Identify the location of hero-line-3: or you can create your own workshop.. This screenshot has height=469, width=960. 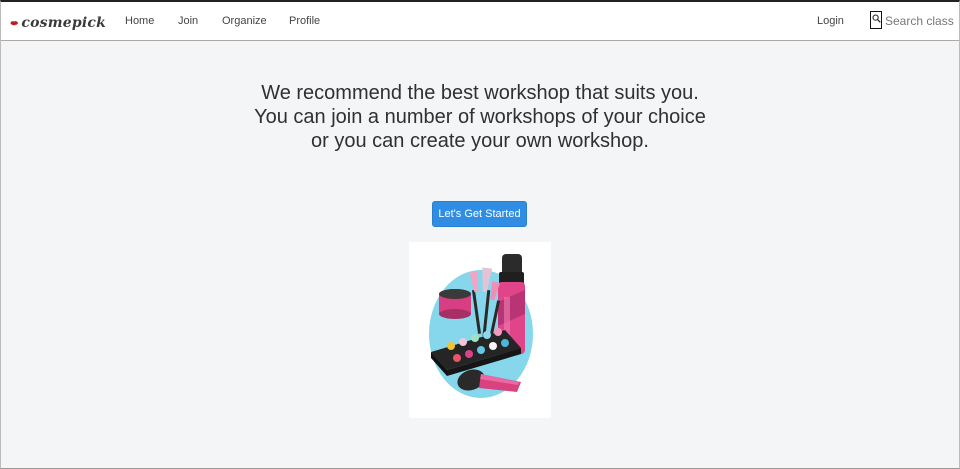
(480, 141).